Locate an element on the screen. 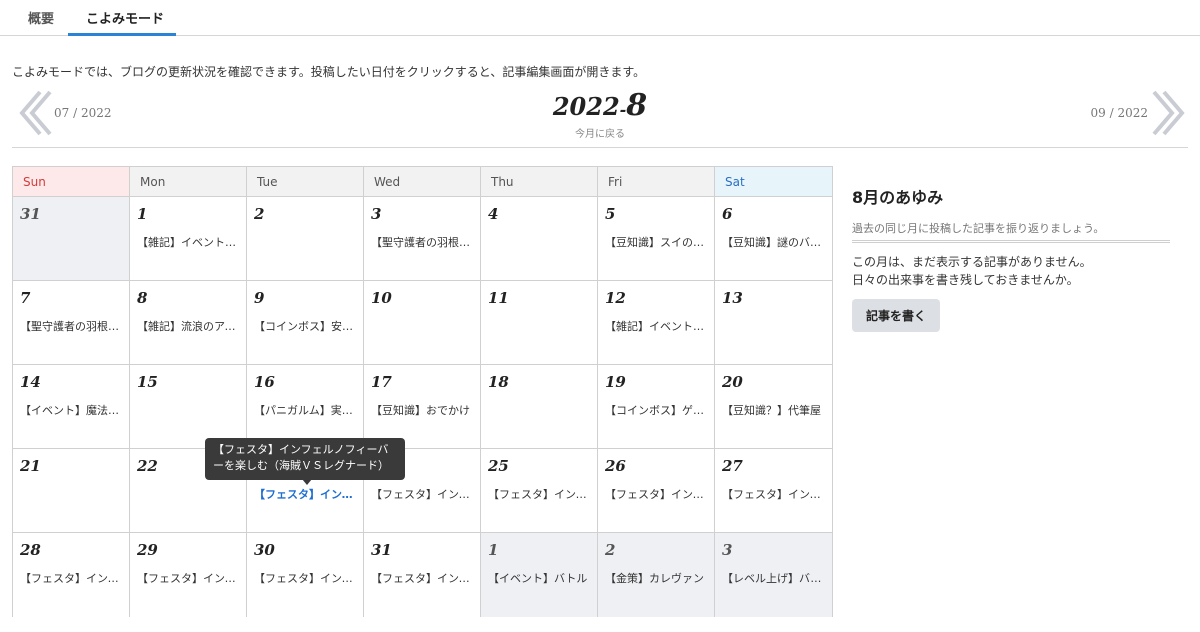 Image resolution: width=1200 pixels, height=632 pixels. next-month-link: 09 / 2022 is located at coordinates (1126, 113).